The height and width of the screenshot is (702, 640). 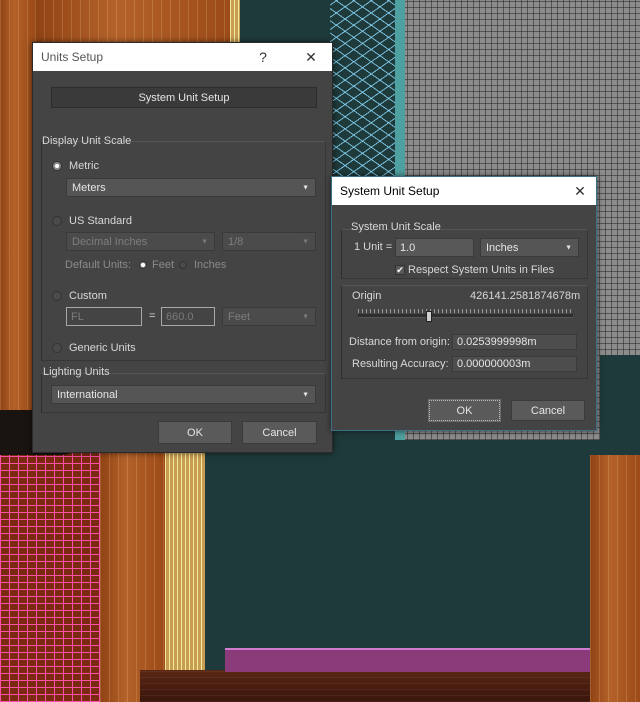 What do you see at coordinates (17, 210) in the screenshot?
I see `wood-cabinet-left` at bounding box center [17, 210].